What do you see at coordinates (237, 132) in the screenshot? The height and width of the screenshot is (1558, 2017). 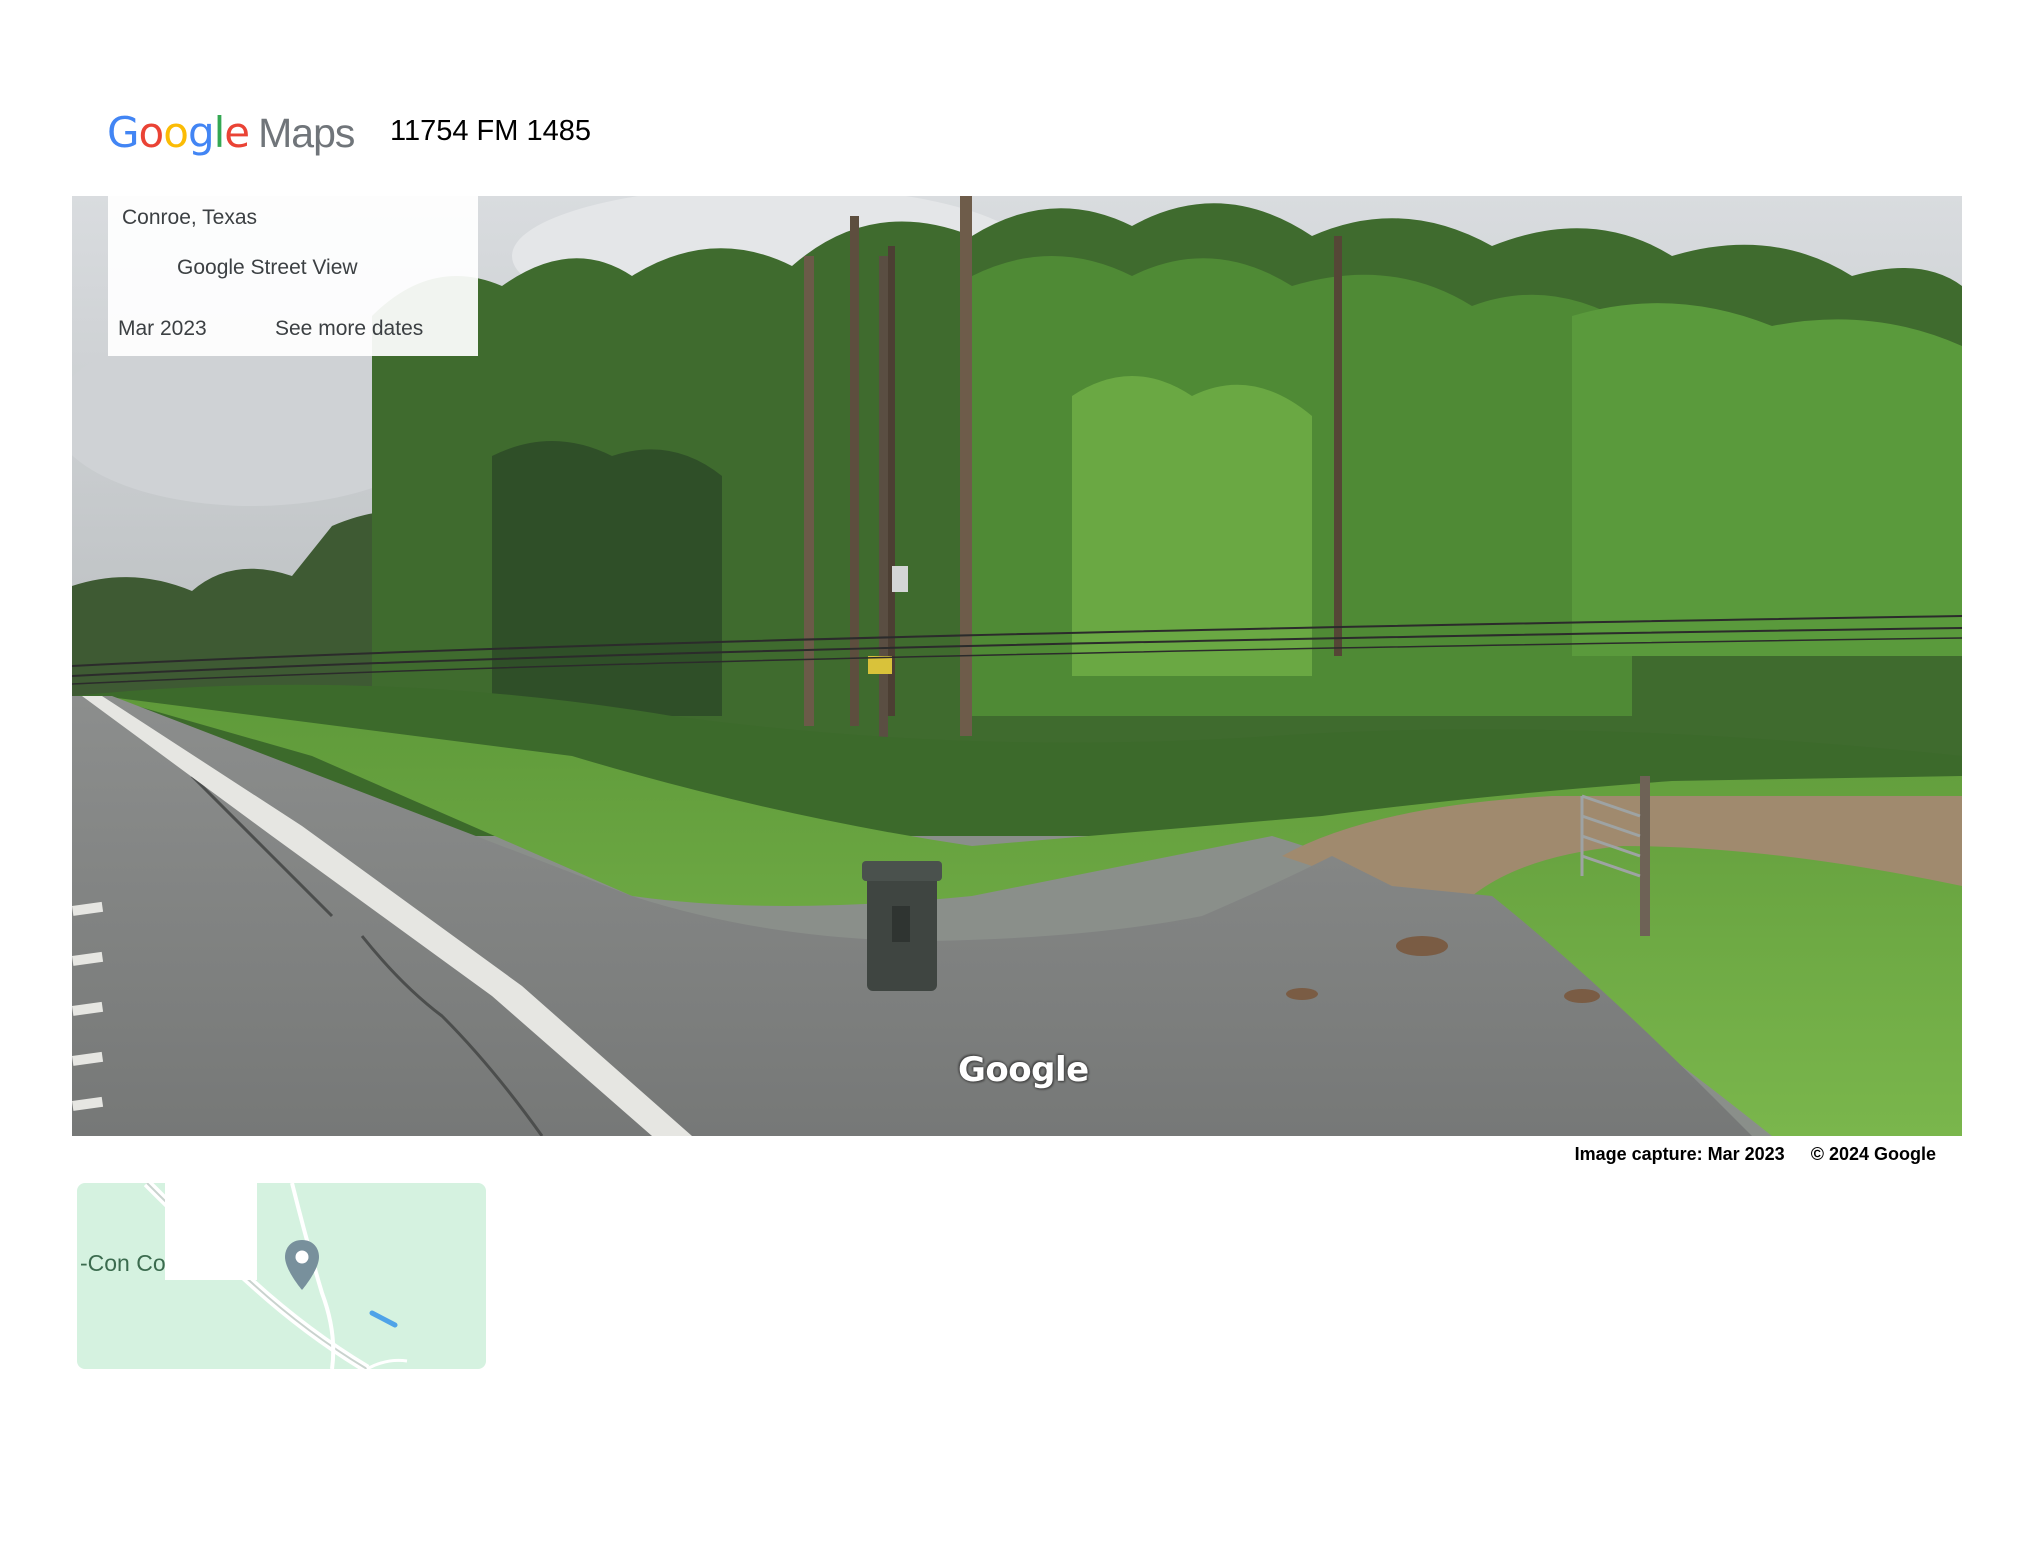 I see `logo-letter: e` at bounding box center [237, 132].